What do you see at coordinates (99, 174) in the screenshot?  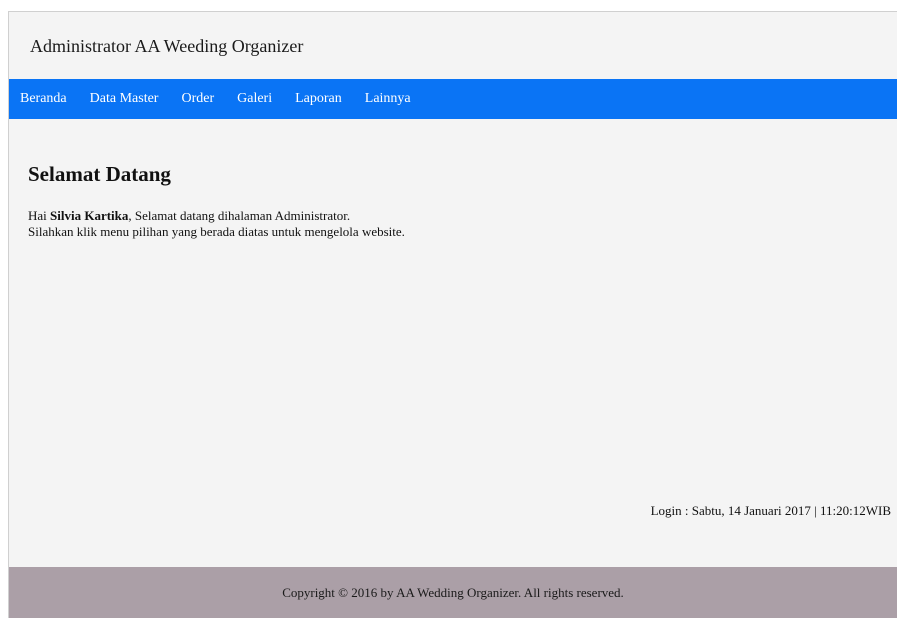 I see `page-title: Selamat Datang` at bounding box center [99, 174].